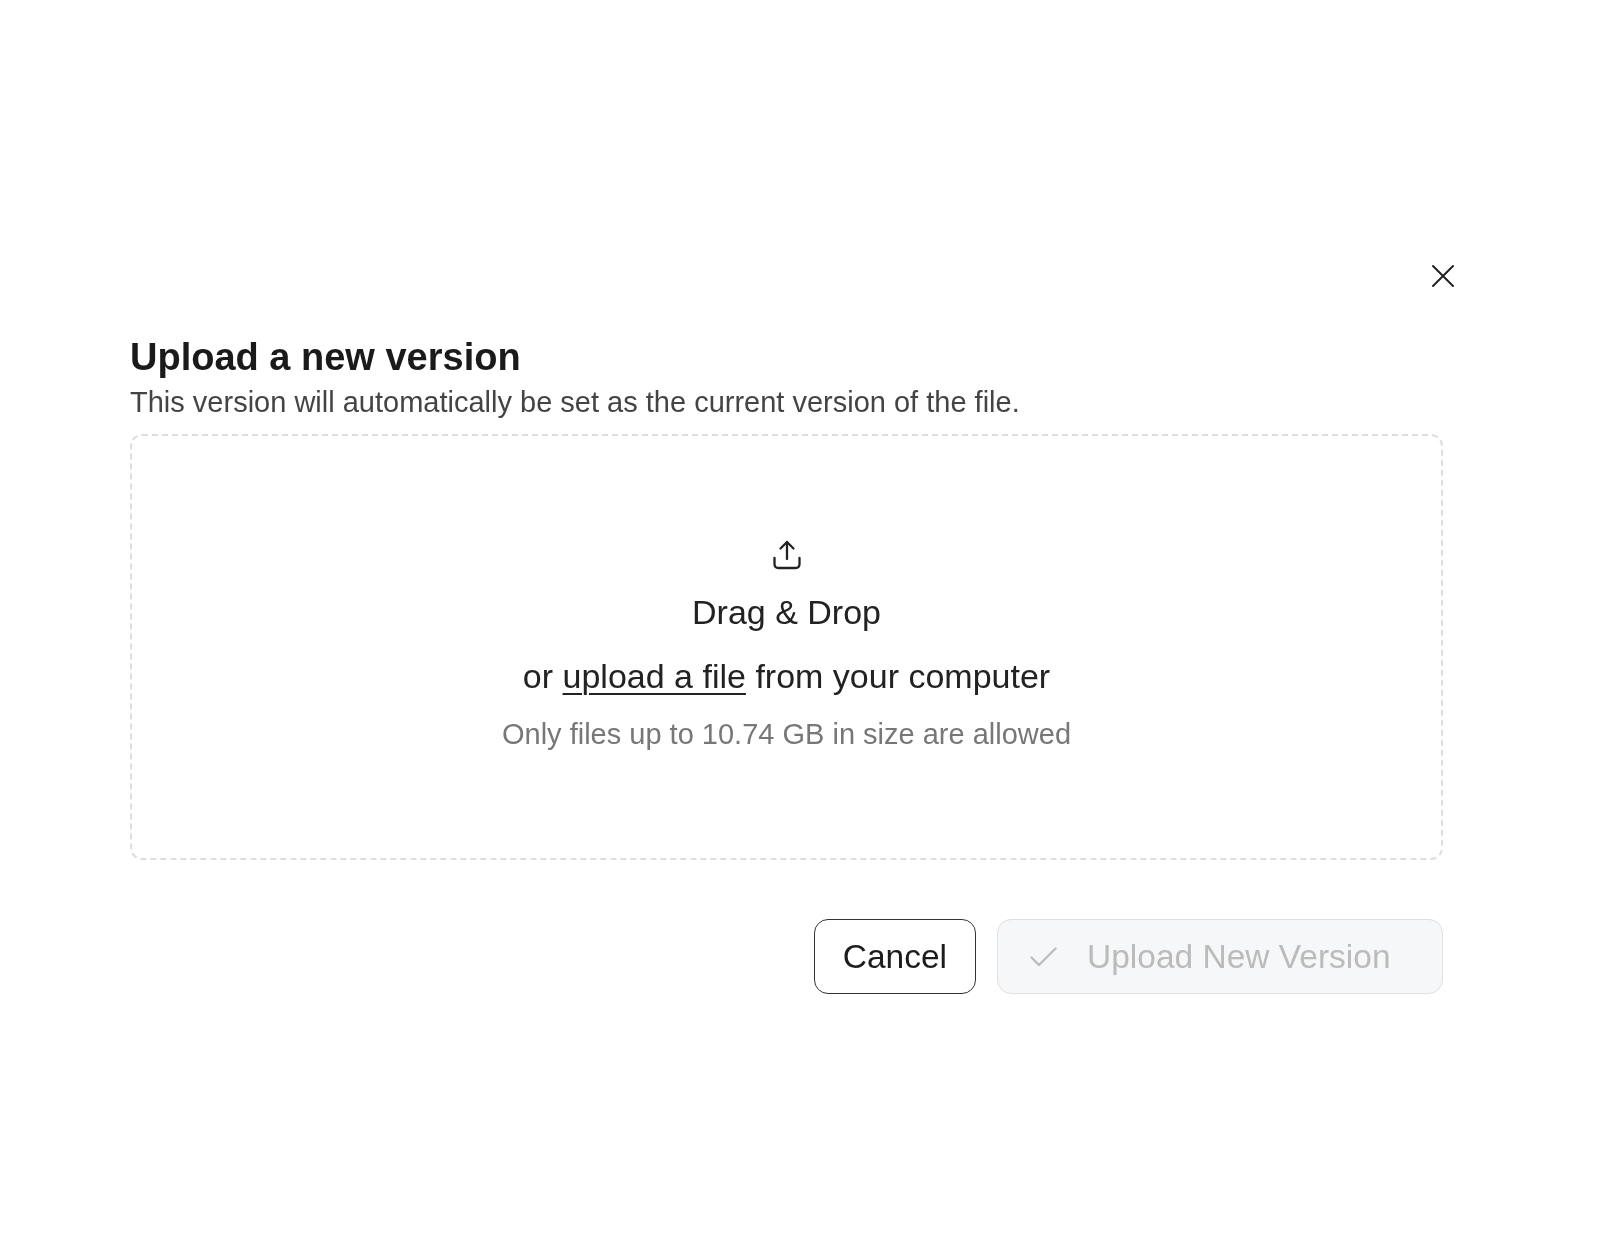  I want to click on upload-link: upload a file, so click(654, 675).